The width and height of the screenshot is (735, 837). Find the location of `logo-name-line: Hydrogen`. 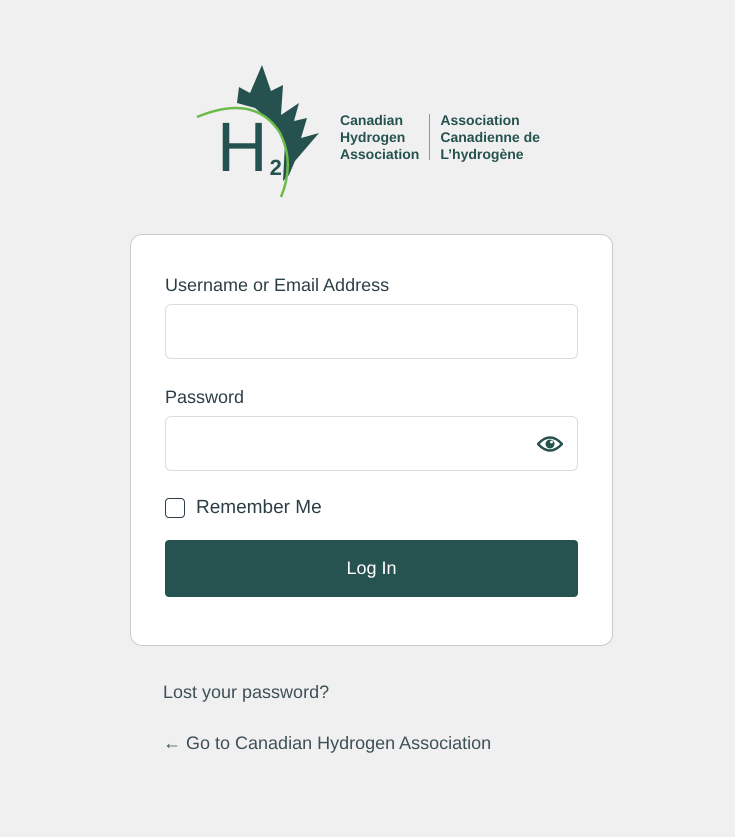

logo-name-line: Hydrogen is located at coordinates (373, 137).